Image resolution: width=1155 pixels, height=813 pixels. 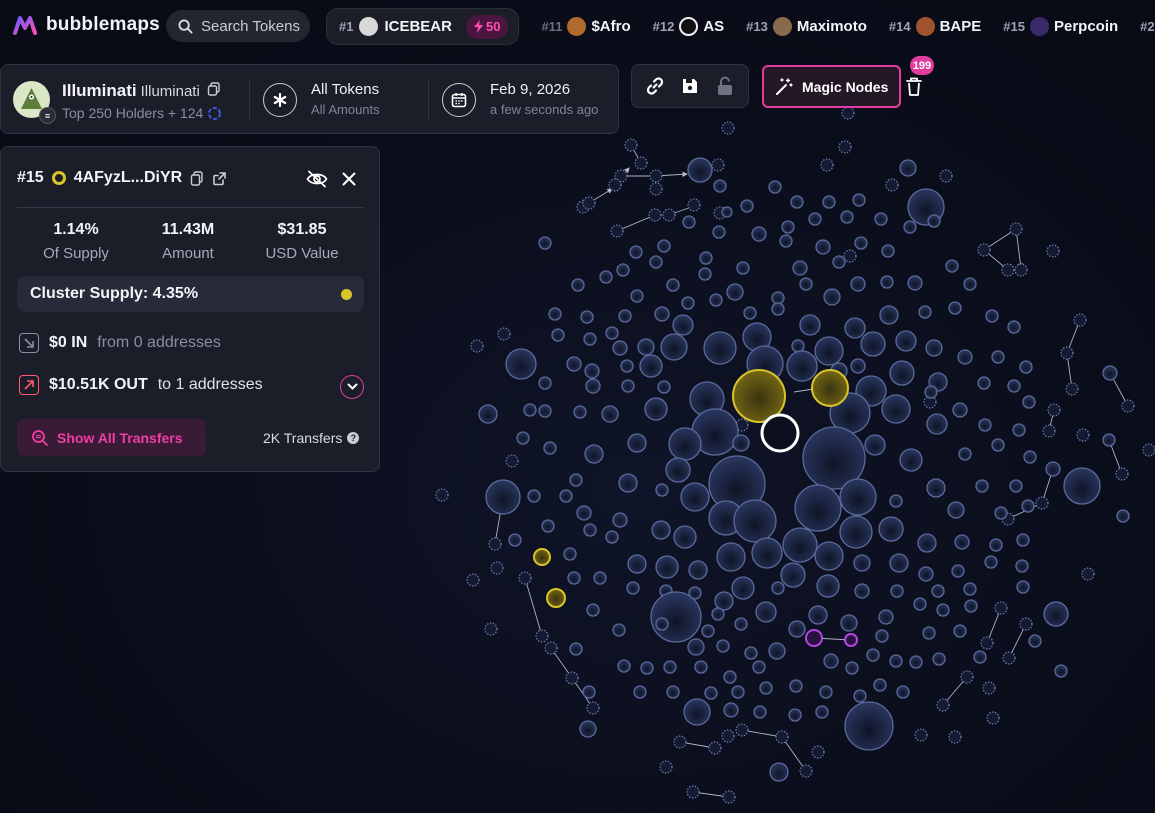 What do you see at coordinates (725, 86) in the screenshot?
I see `lock-button` at bounding box center [725, 86].